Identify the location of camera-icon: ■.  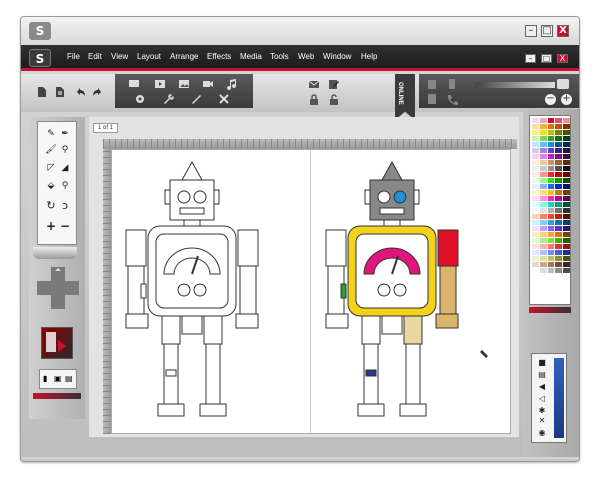
(542, 363).